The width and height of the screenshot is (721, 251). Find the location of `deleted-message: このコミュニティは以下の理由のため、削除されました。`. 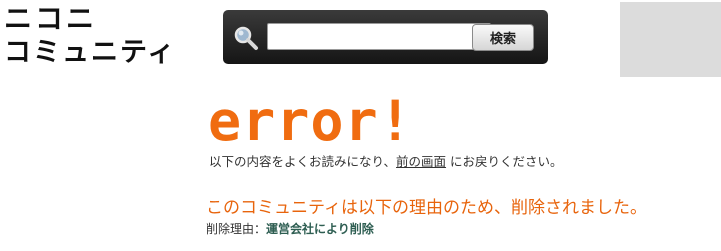

deleted-message: このコミュニティは以下の理由のため、削除されました。 is located at coordinates (426, 208).